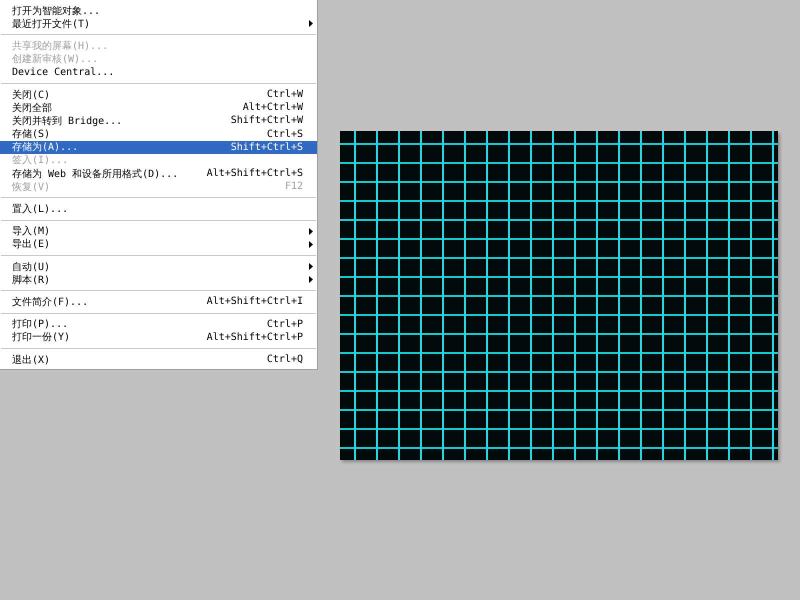 Image resolution: width=800 pixels, height=600 pixels. What do you see at coordinates (158, 244) in the screenshot?
I see `menu-item: 导出(E)` at bounding box center [158, 244].